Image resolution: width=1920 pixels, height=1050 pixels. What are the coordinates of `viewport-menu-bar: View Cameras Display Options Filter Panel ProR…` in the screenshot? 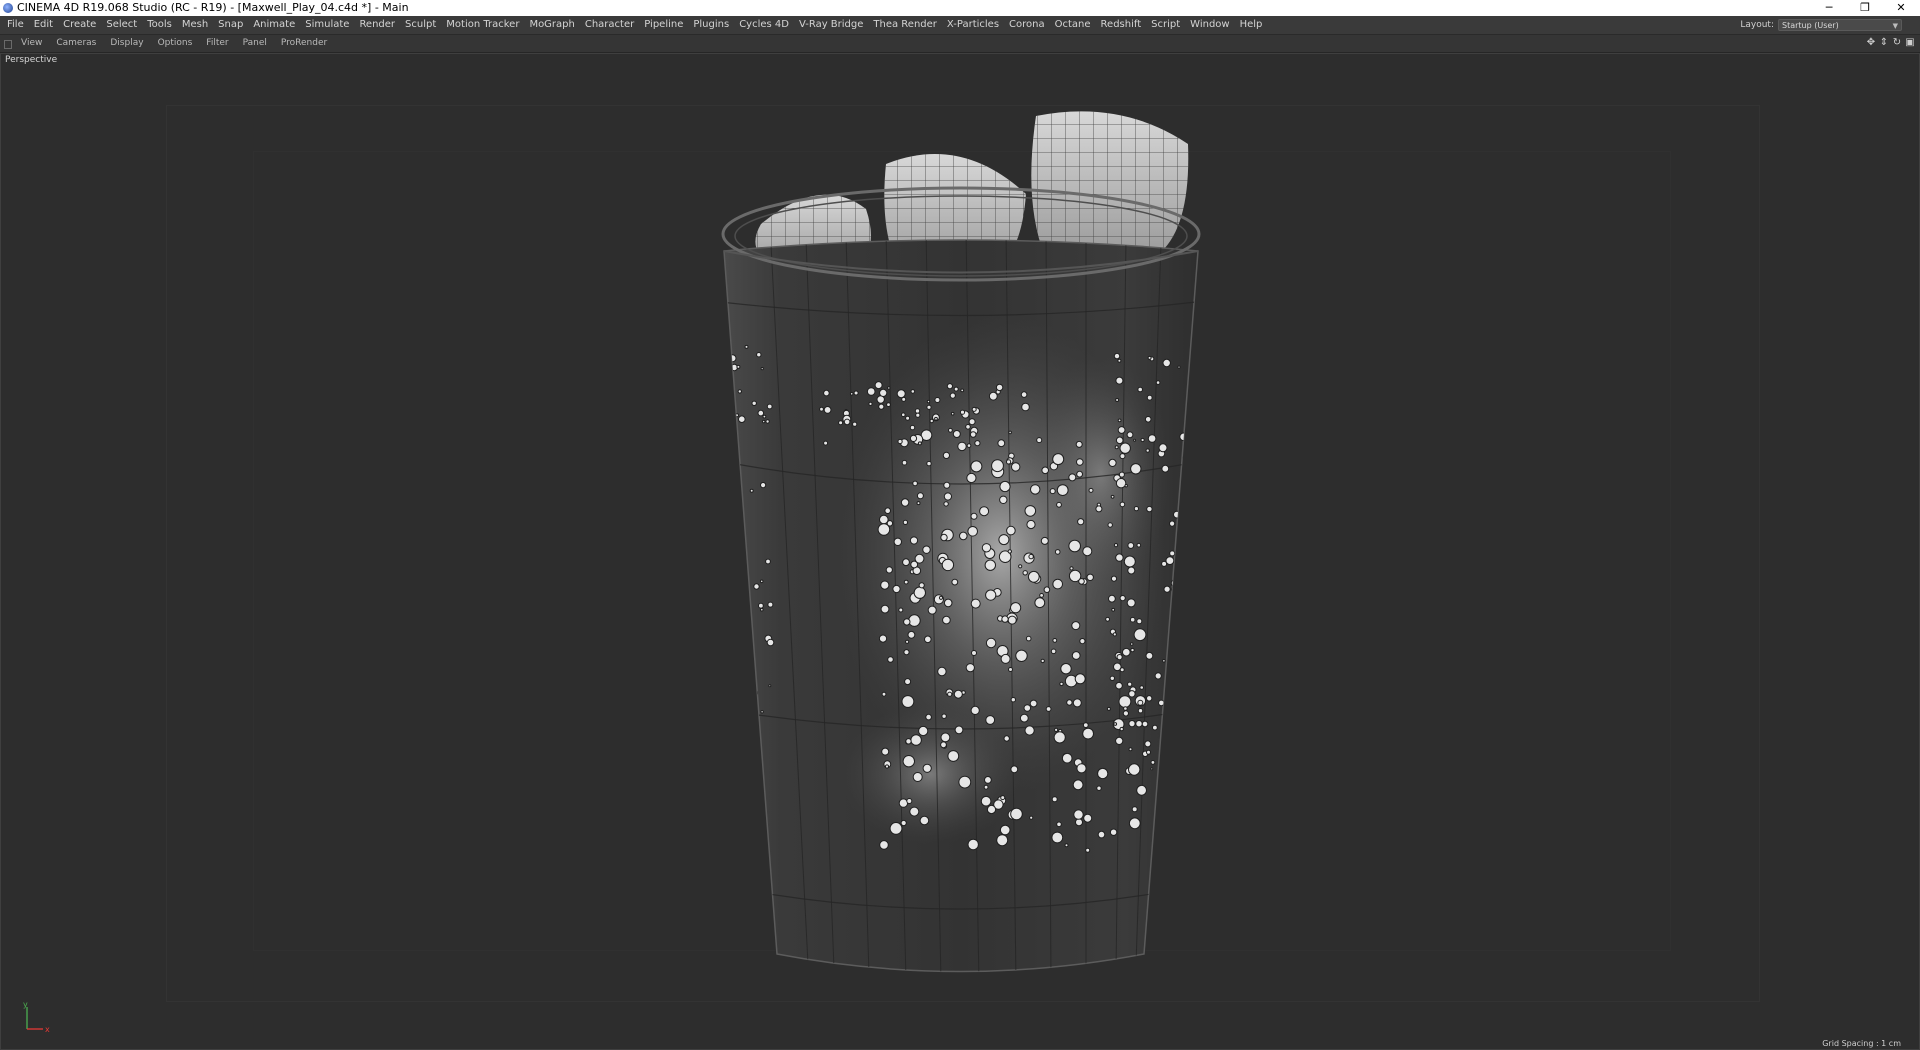 It's located at (960, 44).